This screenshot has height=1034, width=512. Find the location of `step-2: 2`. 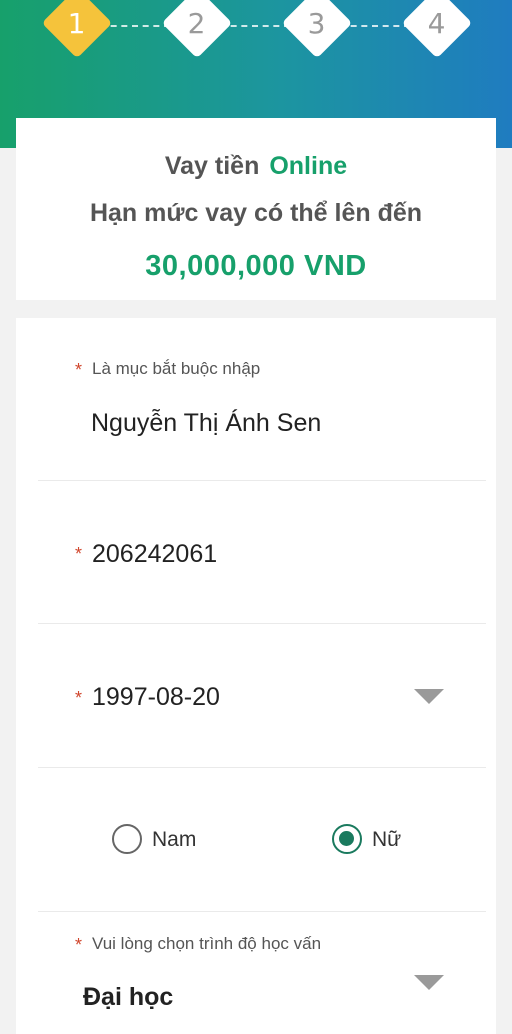

step-2: 2 is located at coordinates (197, 29).